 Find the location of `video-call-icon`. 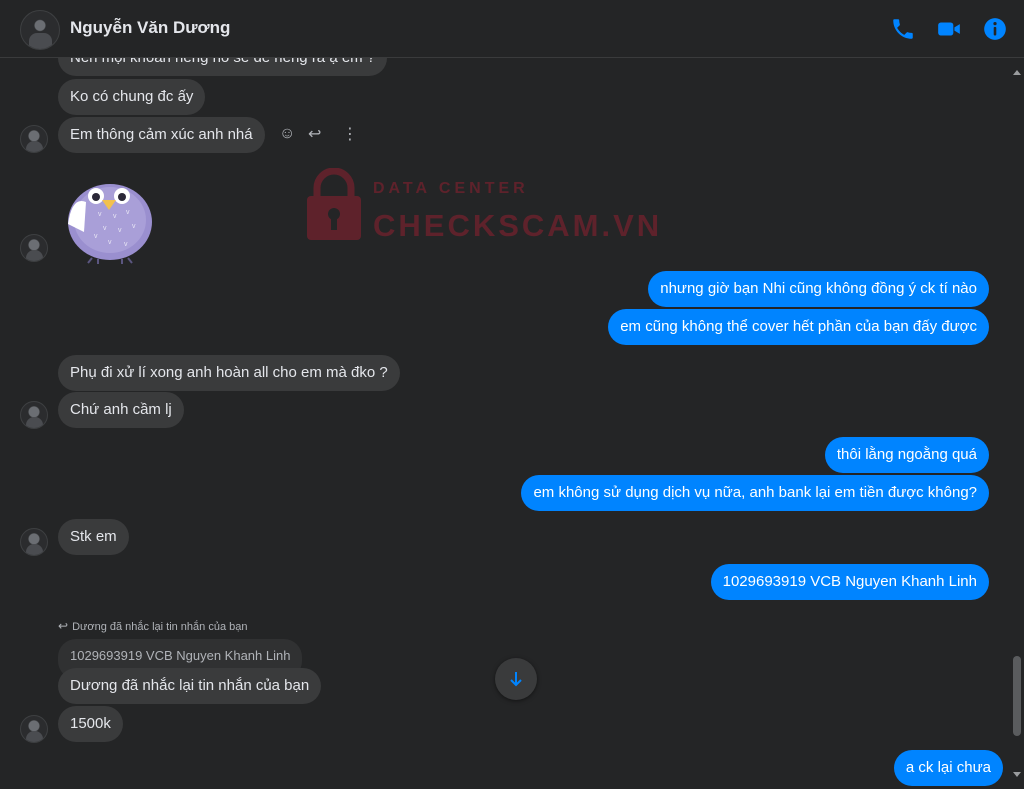

video-call-icon is located at coordinates (949, 29).